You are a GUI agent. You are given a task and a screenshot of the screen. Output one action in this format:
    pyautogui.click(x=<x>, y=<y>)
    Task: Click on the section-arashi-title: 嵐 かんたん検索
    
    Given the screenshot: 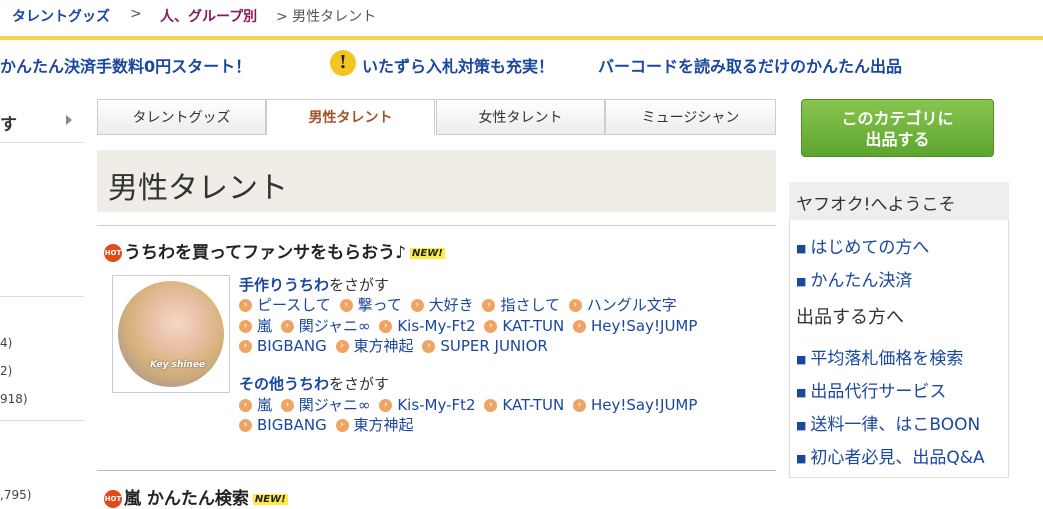 What is the action you would take?
    pyautogui.click(x=186, y=499)
    